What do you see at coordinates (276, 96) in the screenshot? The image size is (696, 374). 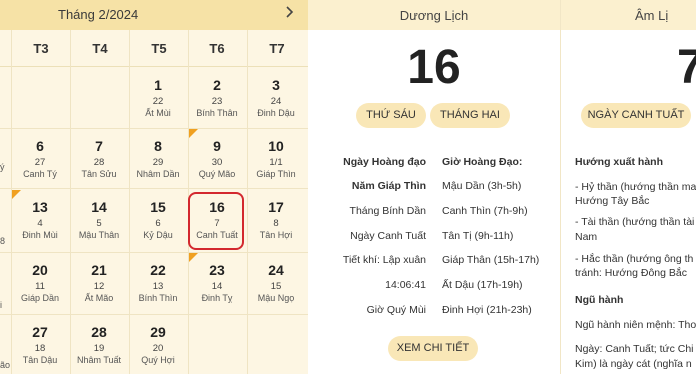 I see `day-cell: 3 24 Đinh Dậu` at bounding box center [276, 96].